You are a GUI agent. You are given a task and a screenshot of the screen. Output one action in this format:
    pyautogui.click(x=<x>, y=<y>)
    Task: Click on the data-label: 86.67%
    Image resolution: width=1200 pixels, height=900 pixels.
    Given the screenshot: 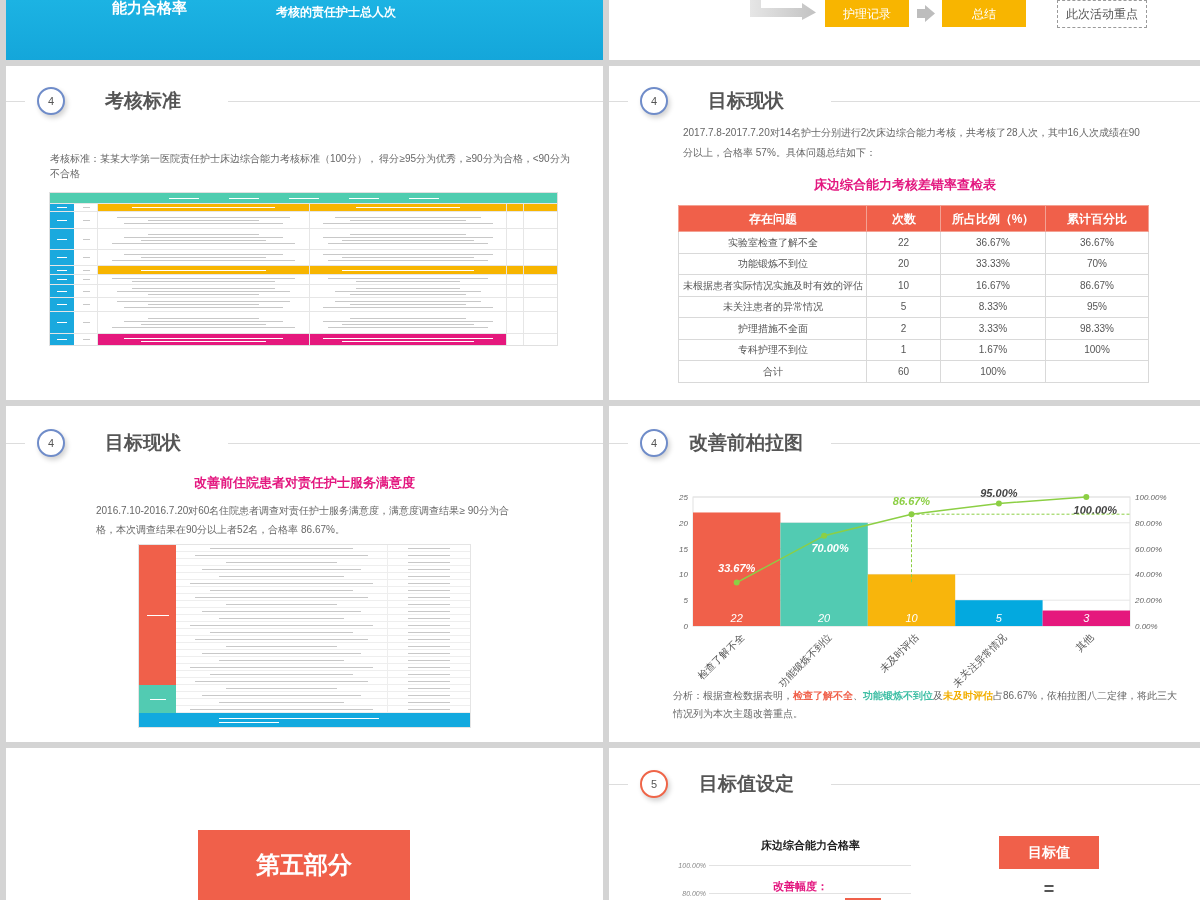 What is the action you would take?
    pyautogui.click(x=911, y=501)
    